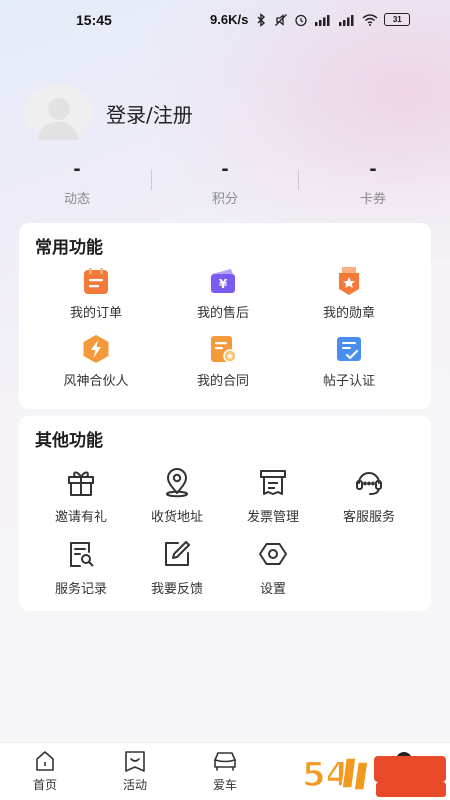  Describe the element at coordinates (95, 313) in the screenshot. I see `my-orders-label: 我的订单` at that location.